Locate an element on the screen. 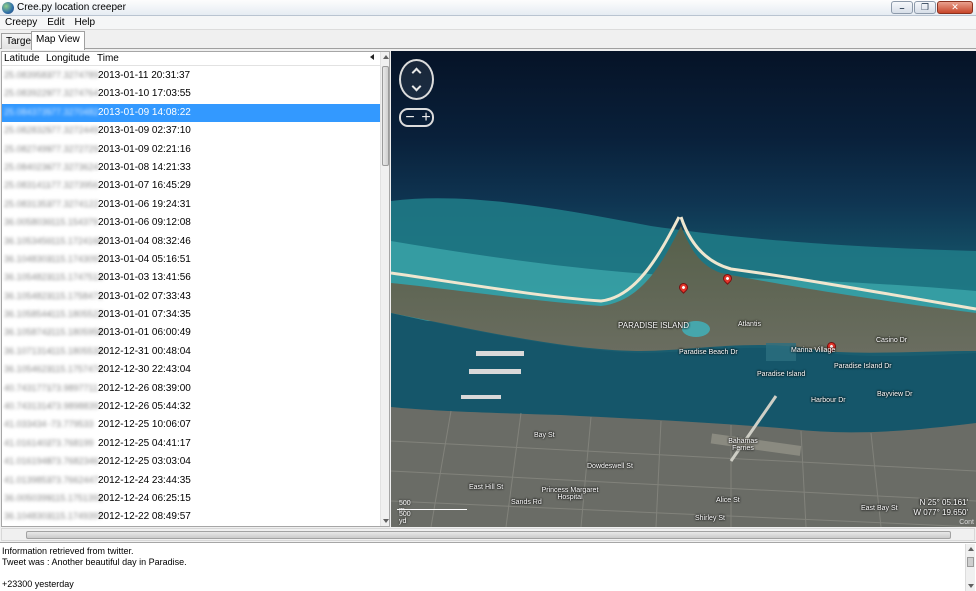 Image resolution: width=976 pixels, height=591 pixels. close-button: ✕ is located at coordinates (955, 7).